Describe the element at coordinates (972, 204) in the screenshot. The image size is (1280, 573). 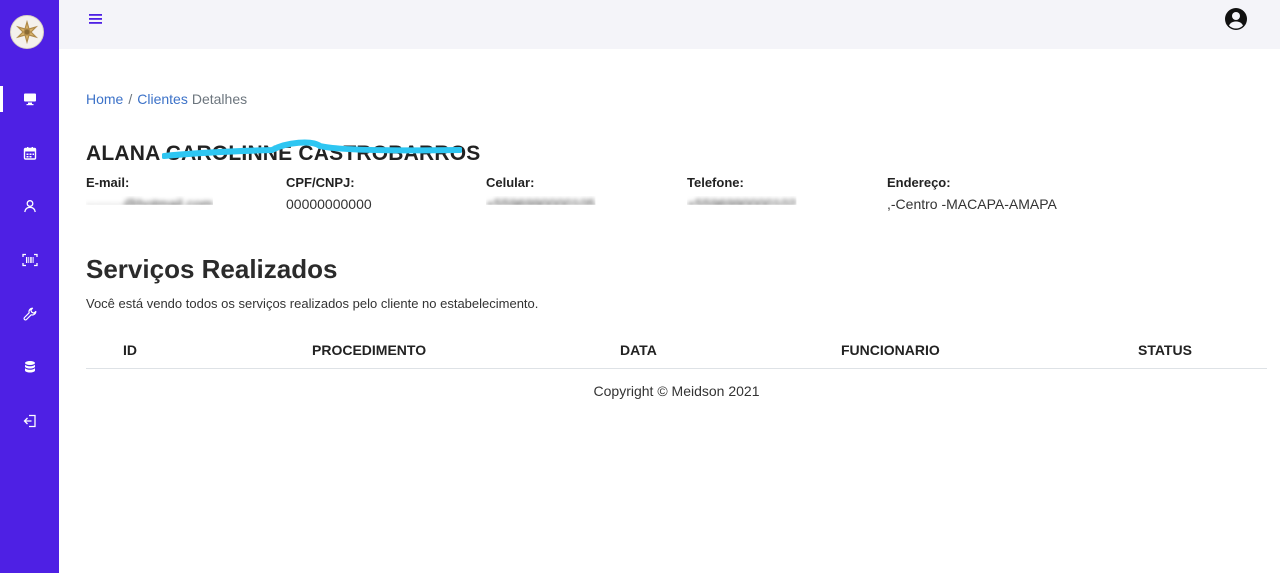
I see `endereco-value: ,-Centro -MACAPA-AMAPA` at that location.